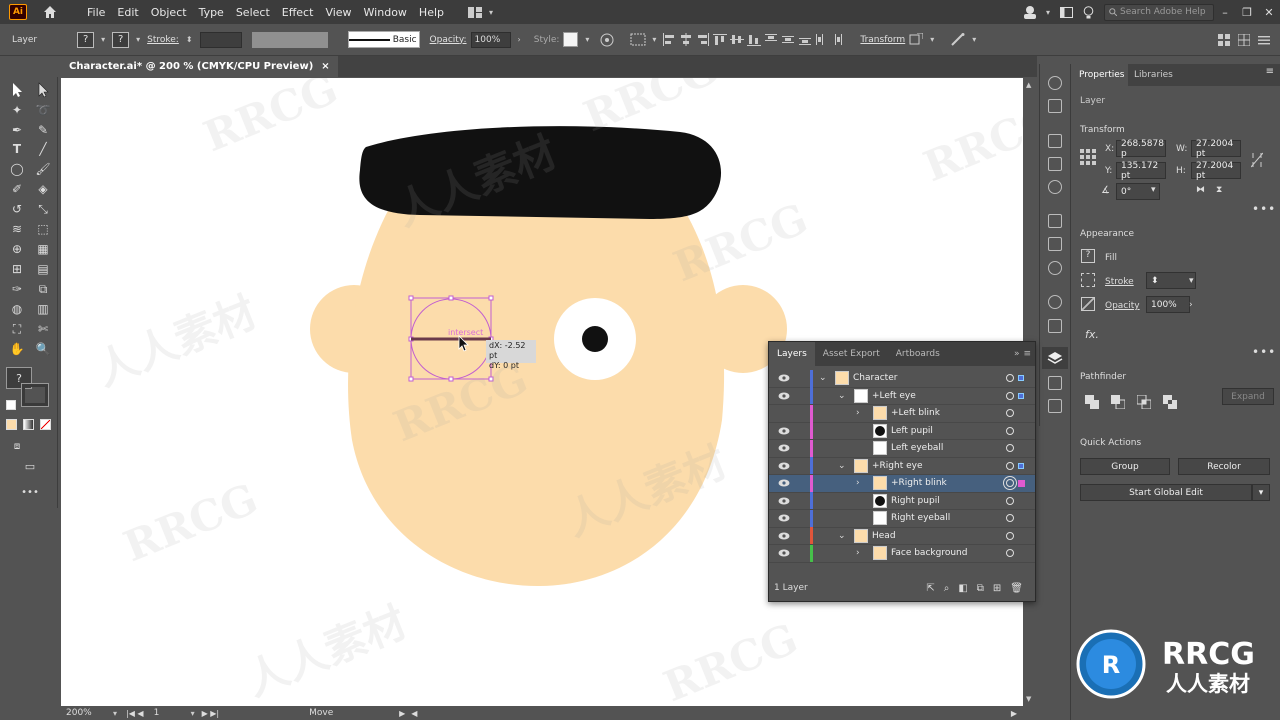 This screenshot has height=720, width=1280. Describe the element at coordinates (1055, 358) in the screenshot. I see `layers-panel-icon-active` at that location.